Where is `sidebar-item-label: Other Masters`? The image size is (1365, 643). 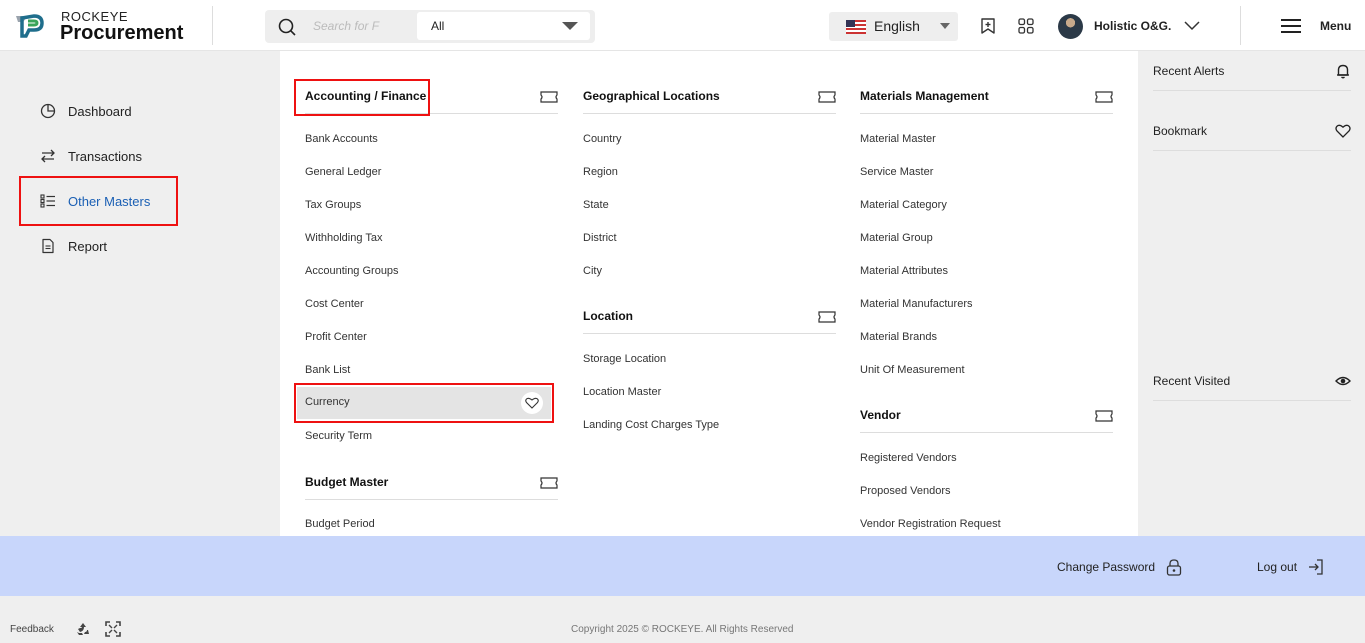 sidebar-item-label: Other Masters is located at coordinates (109, 201).